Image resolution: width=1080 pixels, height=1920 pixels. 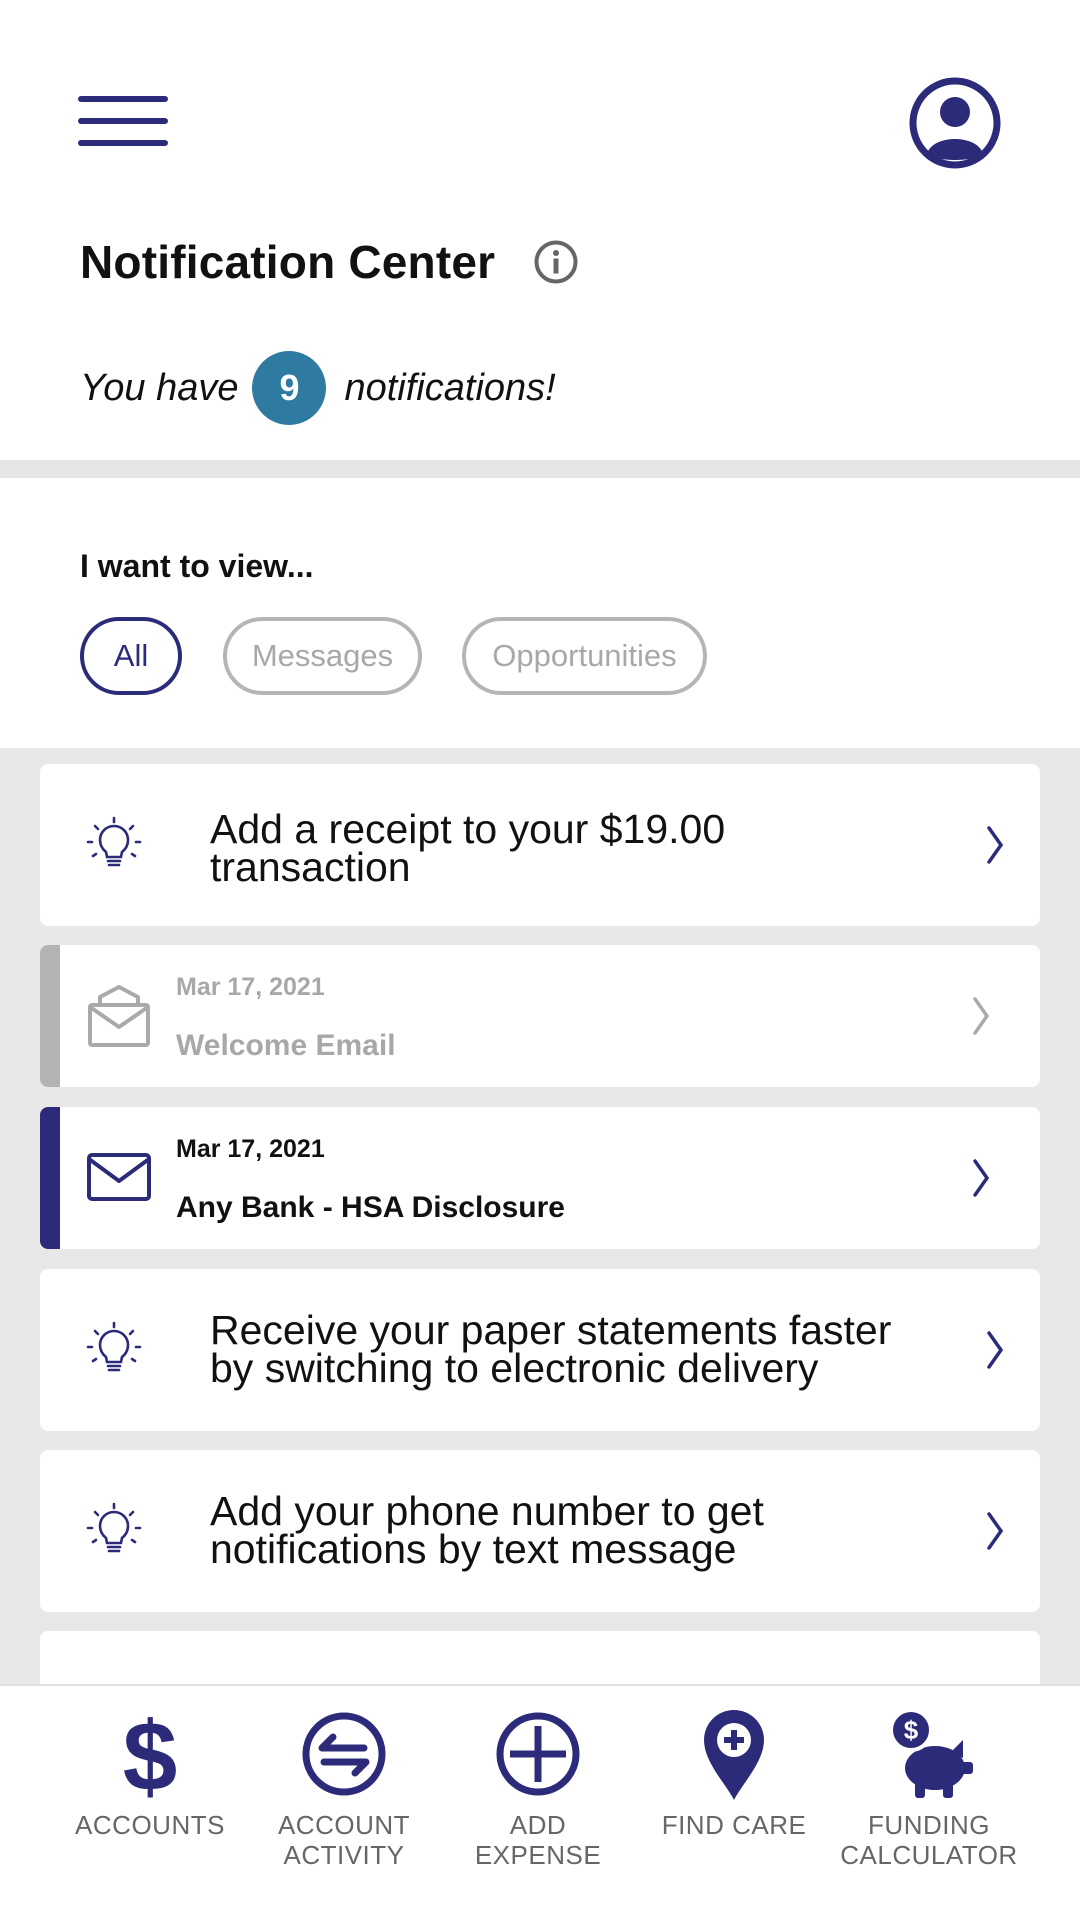 I want to click on notification-text-line2: by switching to electronic delivery, so click(x=514, y=1368).